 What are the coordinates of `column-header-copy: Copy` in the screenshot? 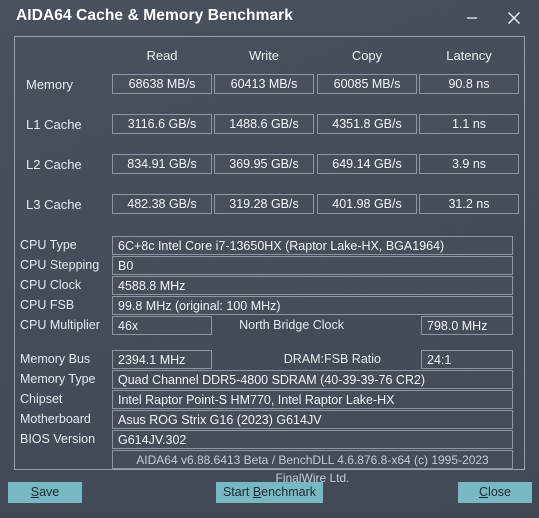 It's located at (367, 55).